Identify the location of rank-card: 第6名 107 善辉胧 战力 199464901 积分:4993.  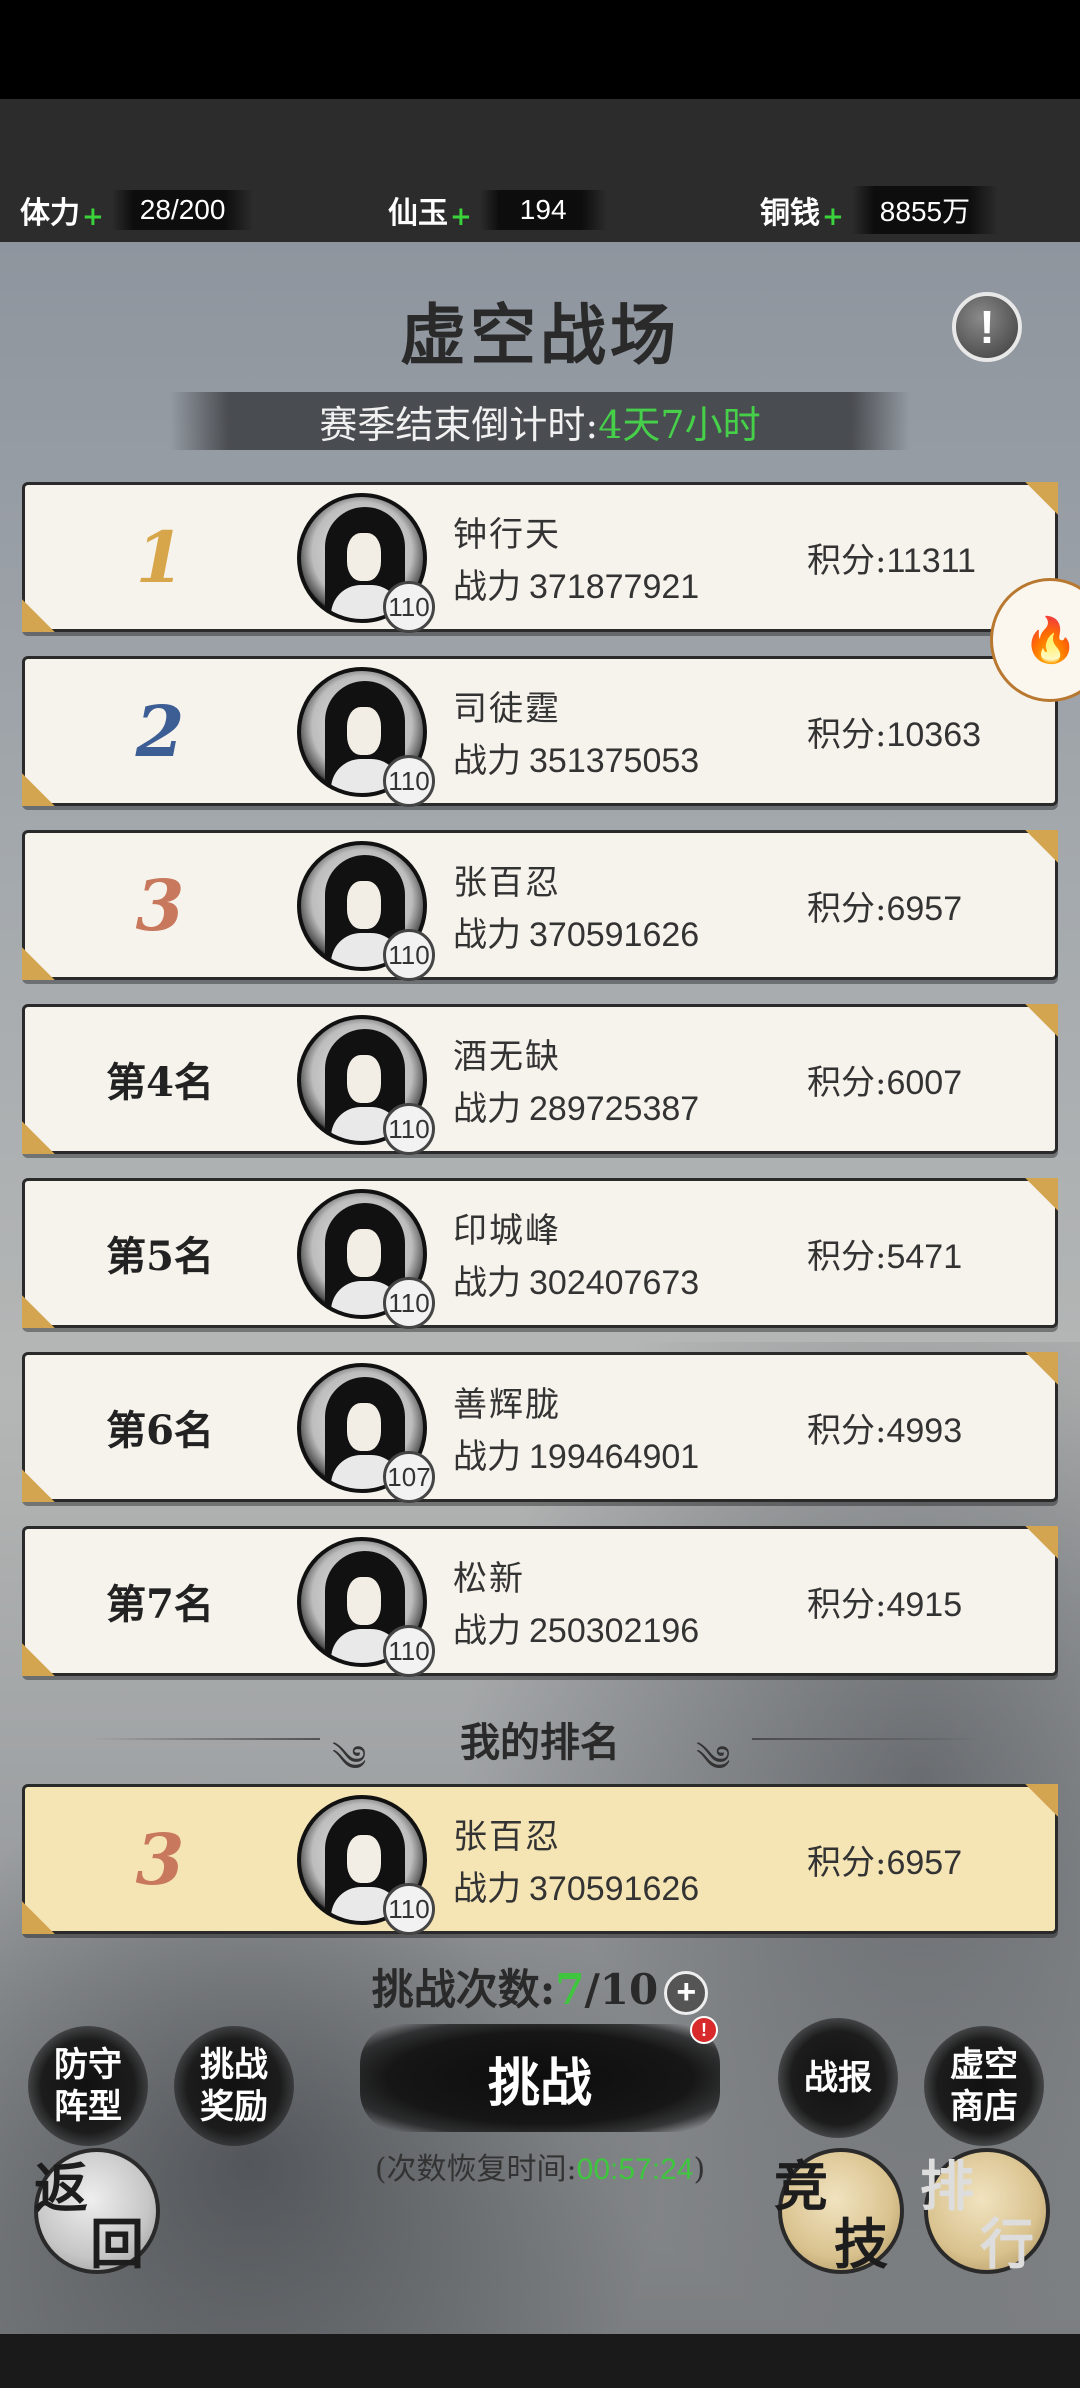
(540, 1427).